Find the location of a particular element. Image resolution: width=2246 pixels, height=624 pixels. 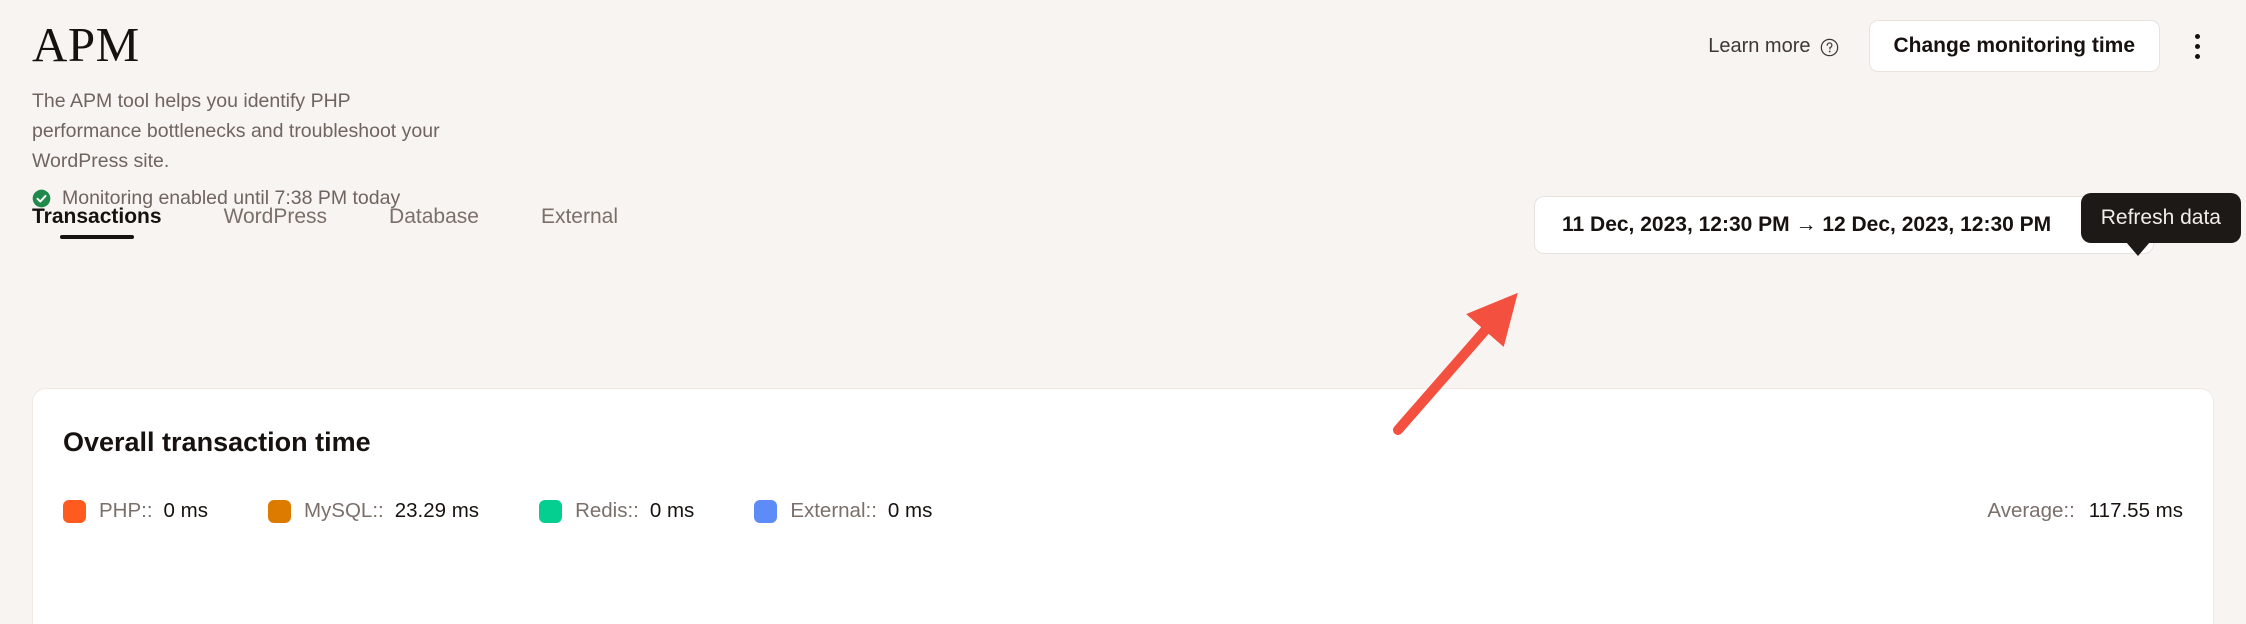

refresh-tooltip: Refresh data is located at coordinates (2160, 224).